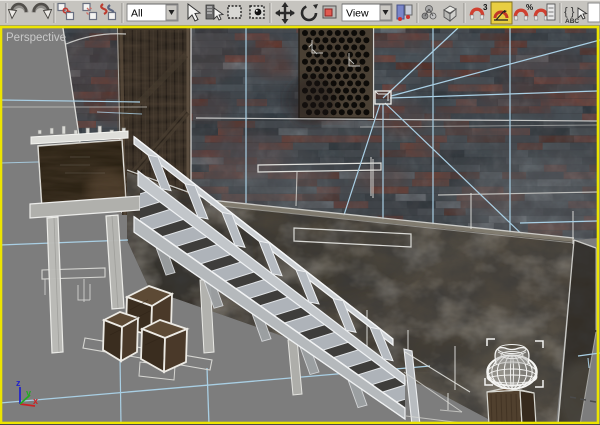 This screenshot has width=600, height=425. What do you see at coordinates (357, 14) in the screenshot?
I see `svg-text: View` at bounding box center [357, 14].